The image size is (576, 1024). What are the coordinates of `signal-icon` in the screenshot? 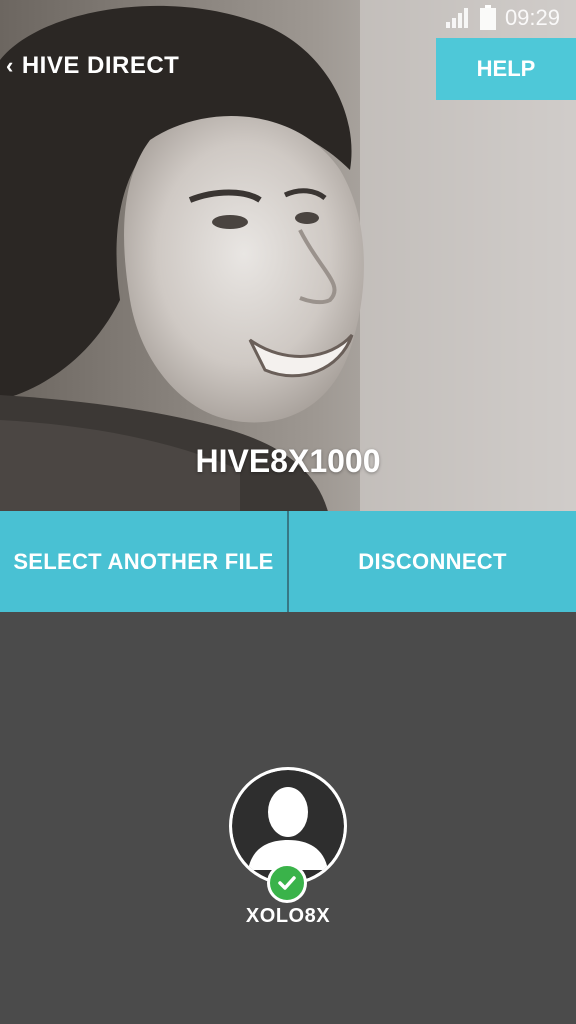 It's located at (456, 18).